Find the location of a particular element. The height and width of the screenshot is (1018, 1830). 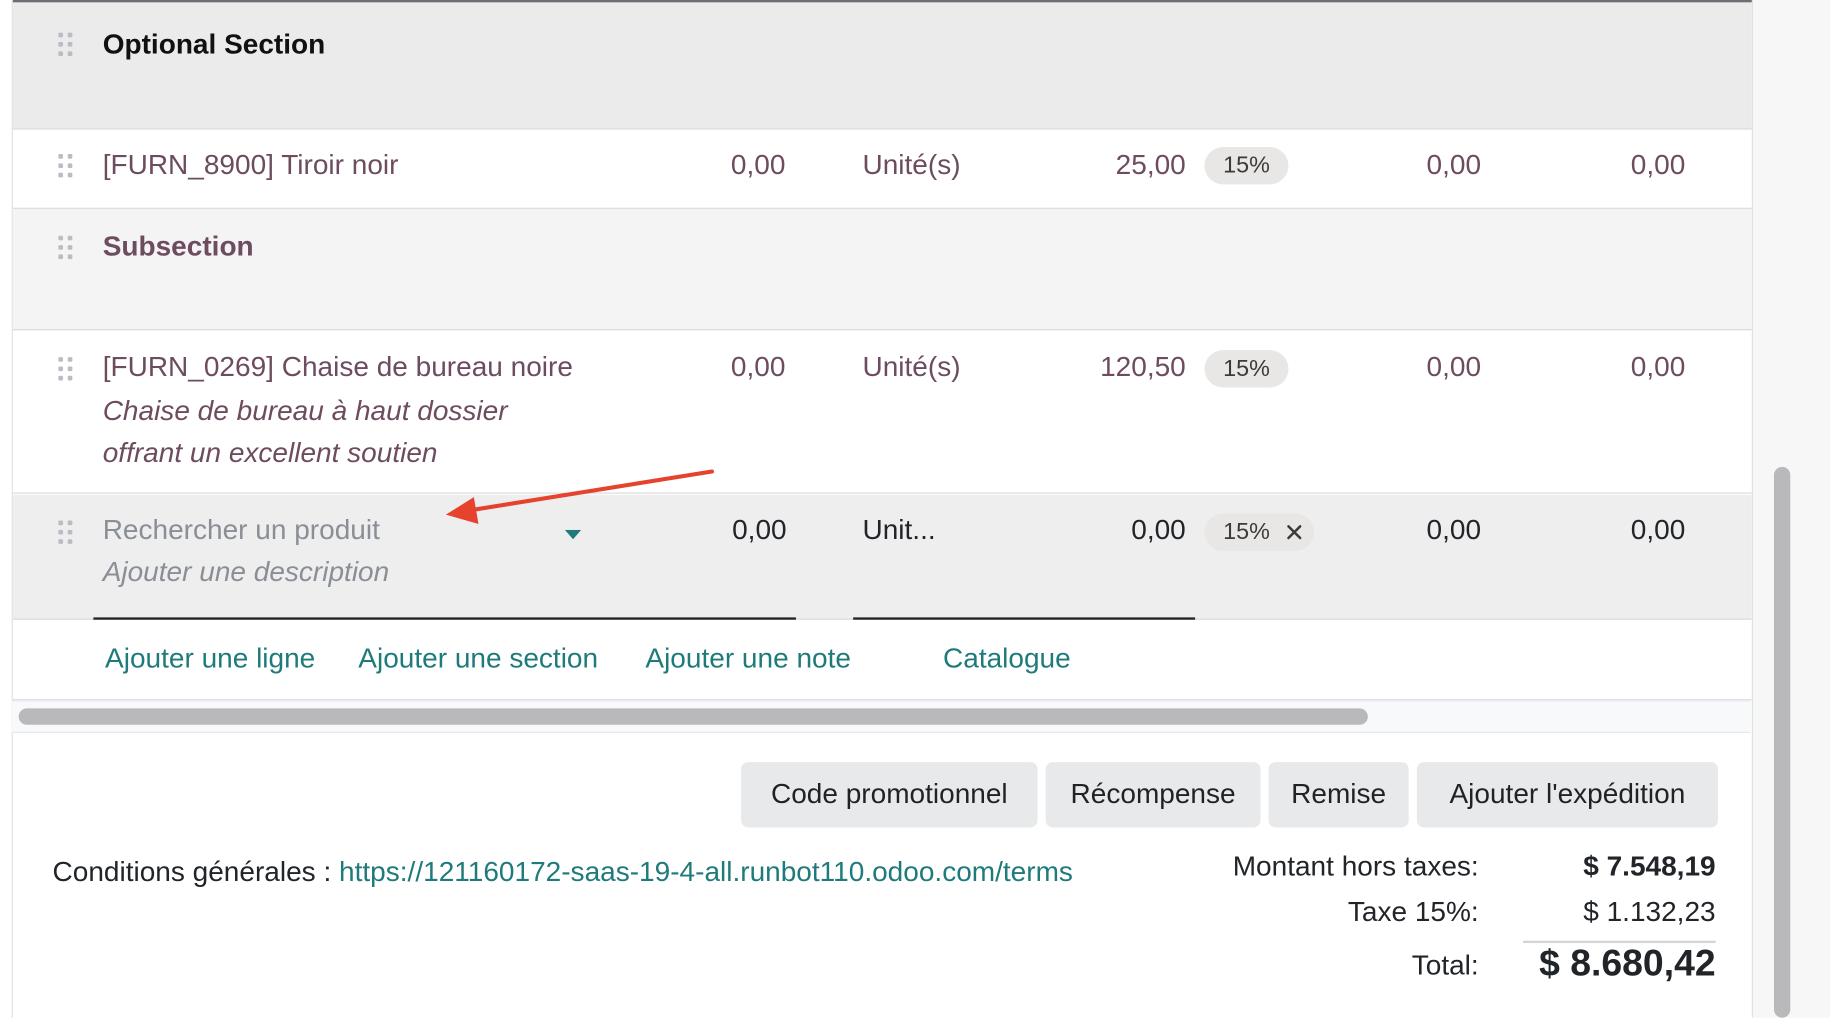

description-input: Ajouter une description is located at coordinates (246, 573).